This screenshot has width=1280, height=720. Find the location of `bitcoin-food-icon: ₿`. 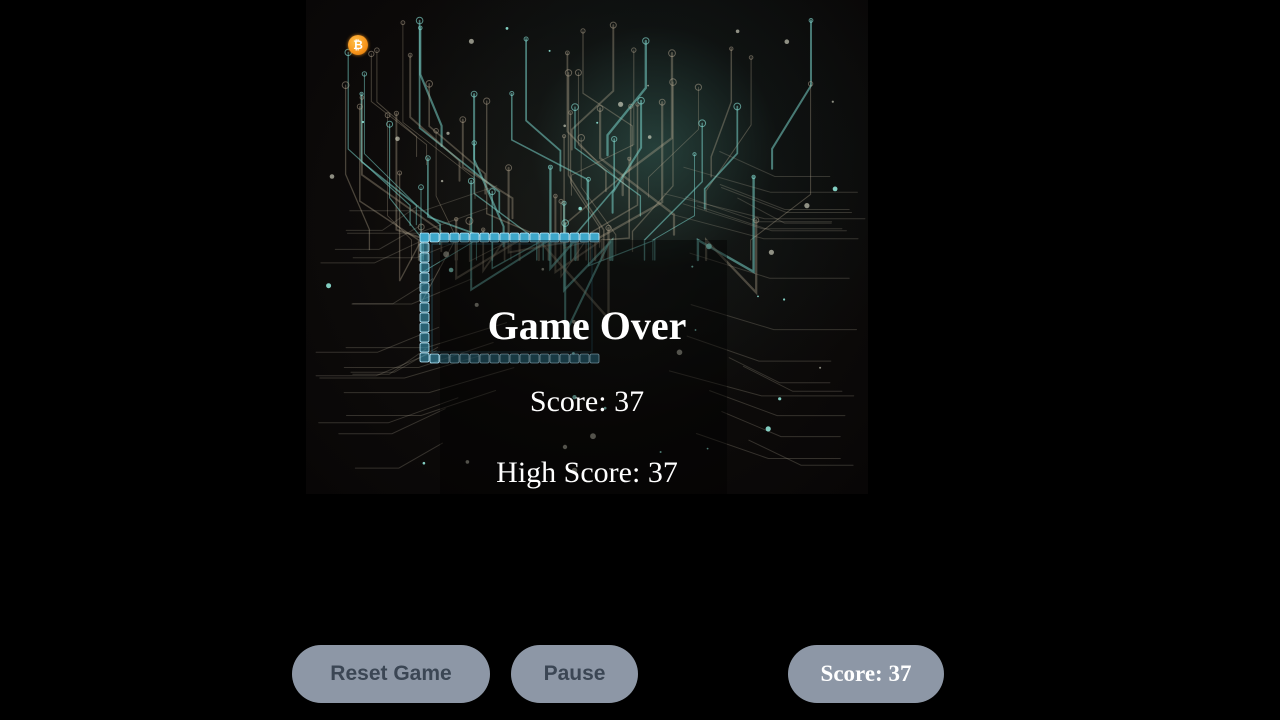

bitcoin-food-icon: ₿ is located at coordinates (358, 45).